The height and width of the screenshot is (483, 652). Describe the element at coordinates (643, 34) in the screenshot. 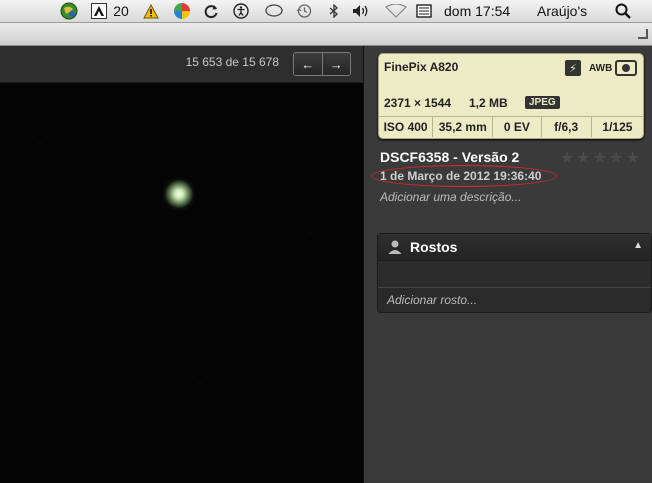

I see `resize-corner-icon` at that location.